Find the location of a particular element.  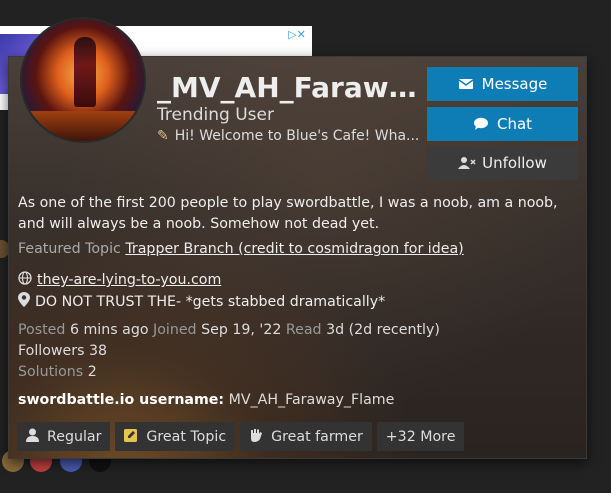

badge-label: Regular is located at coordinates (74, 436).